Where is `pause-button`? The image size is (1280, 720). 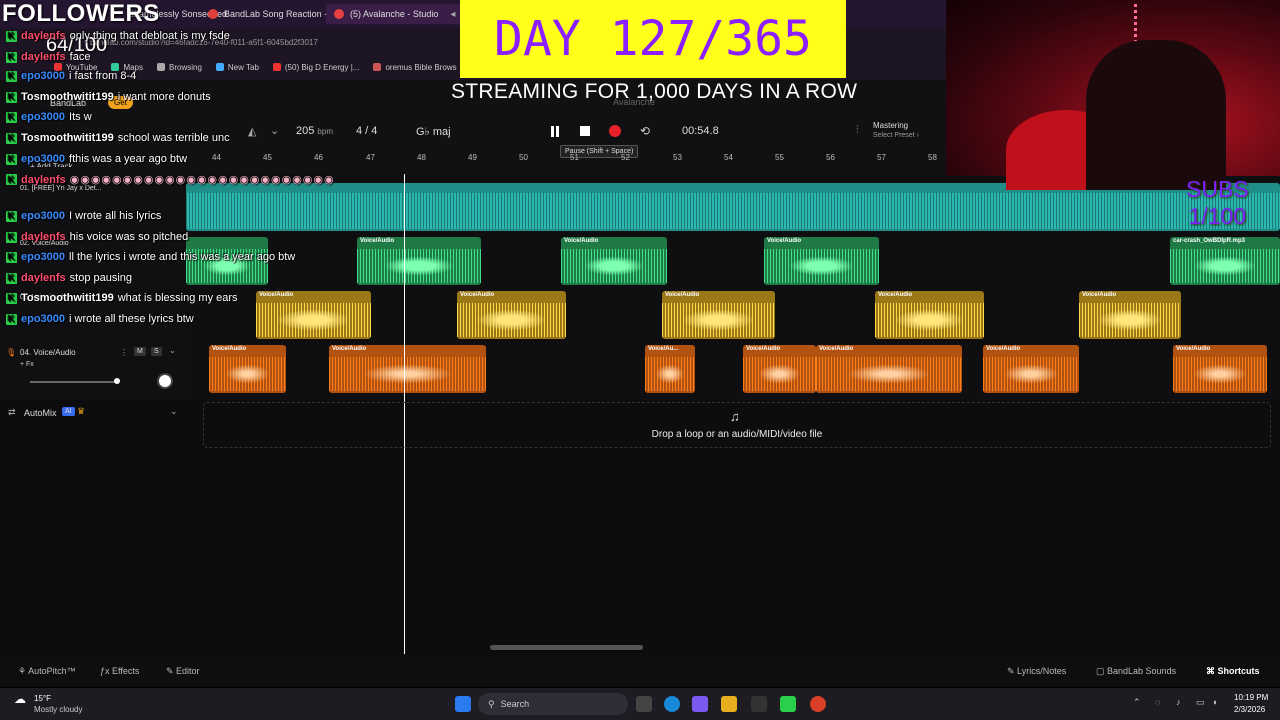
pause-button is located at coordinates (555, 131).